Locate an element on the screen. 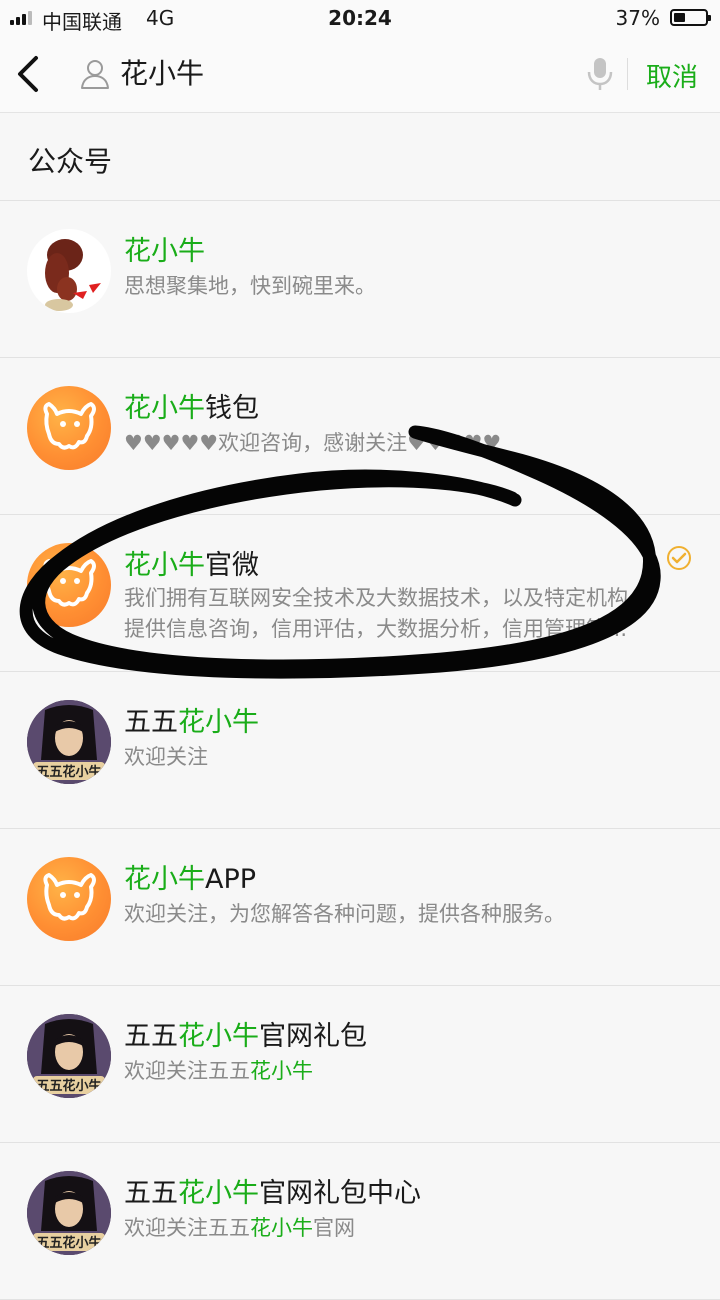 This screenshot has height=1300, width=720. list-item: 五五花小牛 五五花小牛官网礼包 欢迎关注五五花小牛 is located at coordinates (360, 1064).